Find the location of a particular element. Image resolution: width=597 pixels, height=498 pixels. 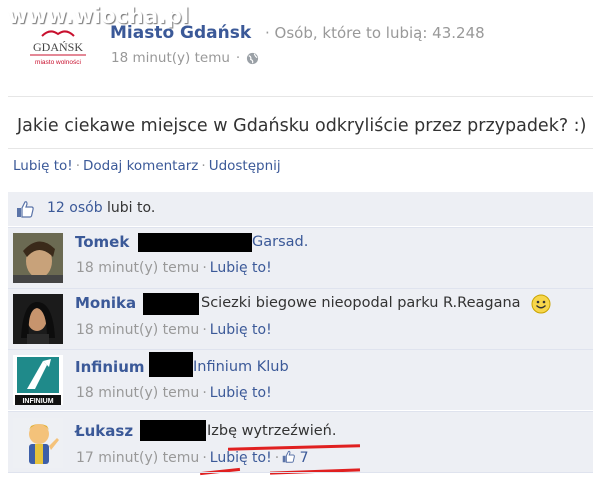

comment-text: Garsad. is located at coordinates (280, 242).